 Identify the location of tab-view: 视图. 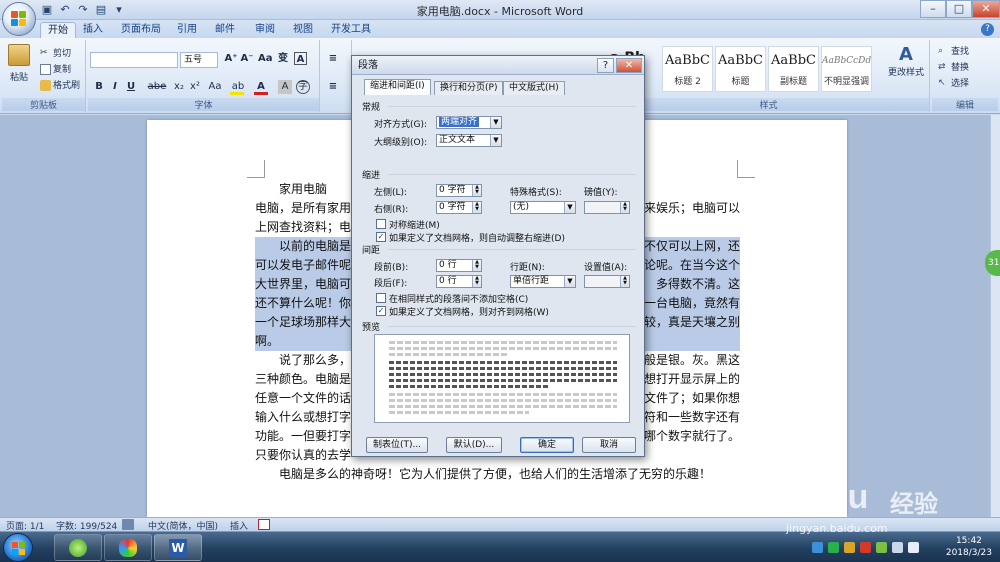
(303, 30).